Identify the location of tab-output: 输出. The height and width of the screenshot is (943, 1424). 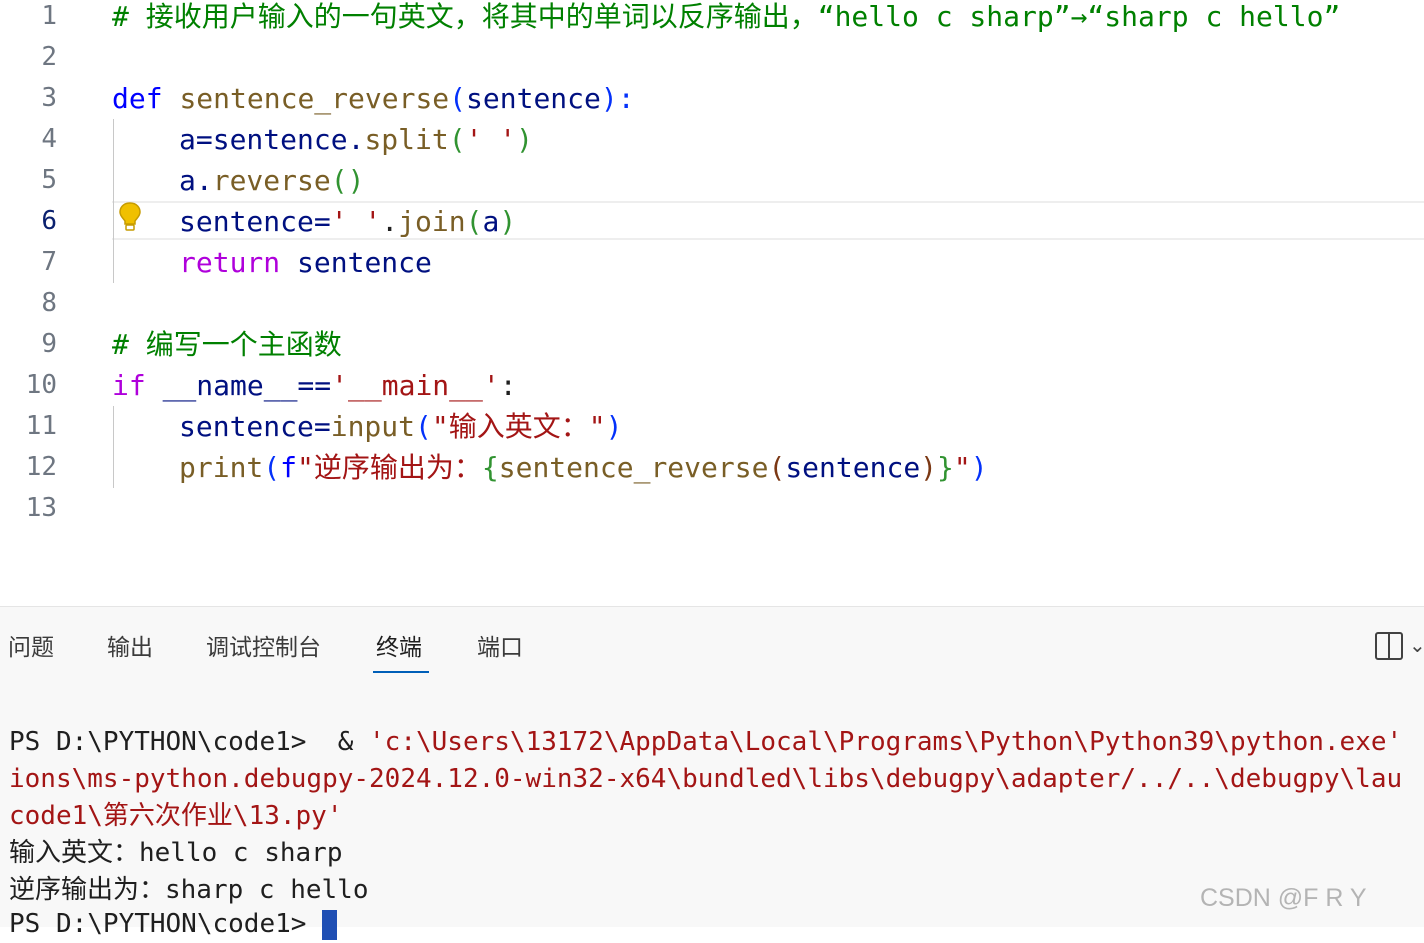
(130, 648).